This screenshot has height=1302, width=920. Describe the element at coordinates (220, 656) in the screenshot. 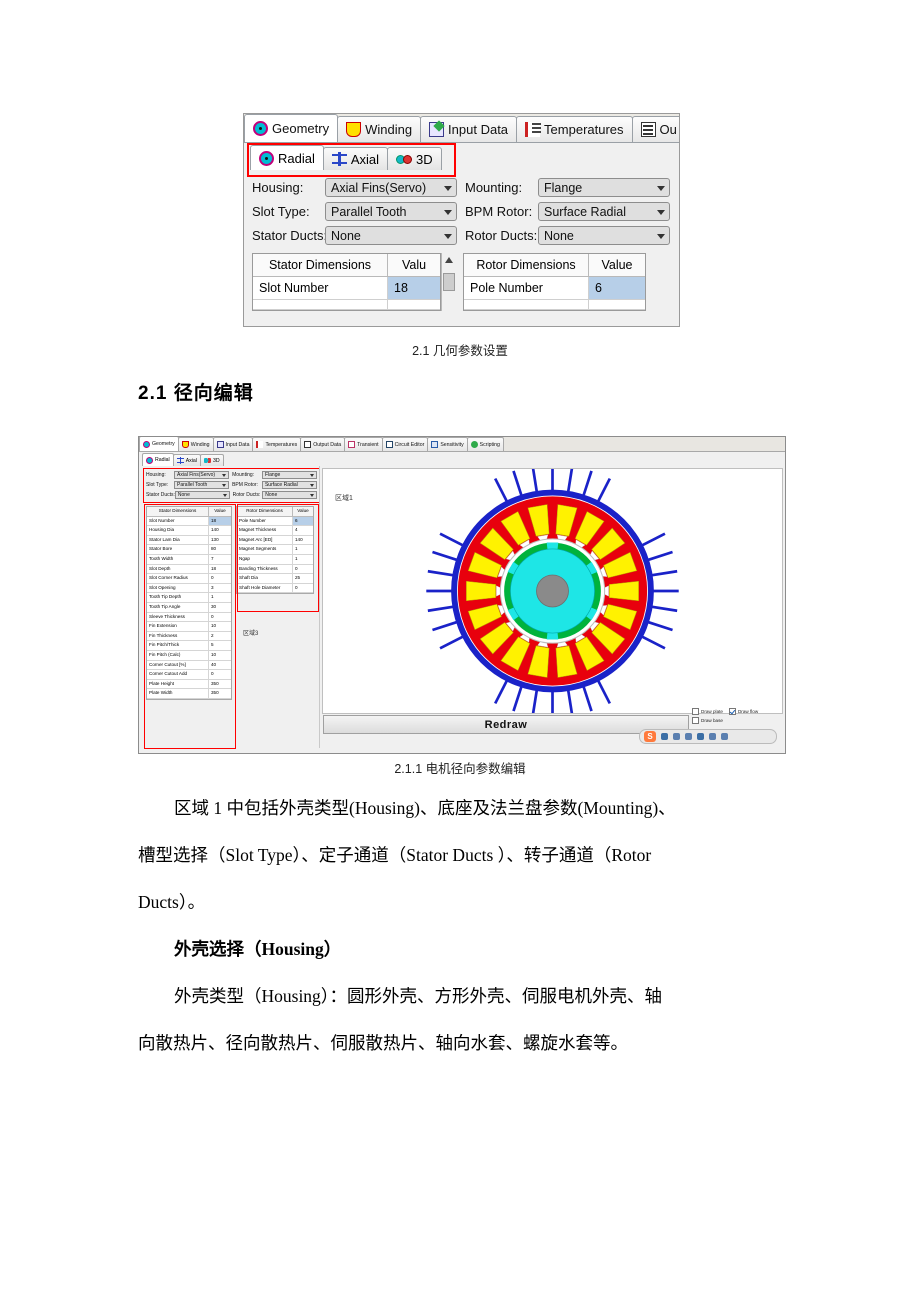

I see `row-value: 10` at that location.